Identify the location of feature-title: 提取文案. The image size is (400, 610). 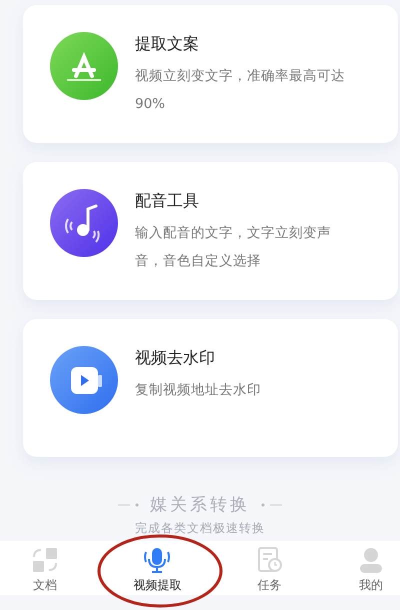
(167, 44).